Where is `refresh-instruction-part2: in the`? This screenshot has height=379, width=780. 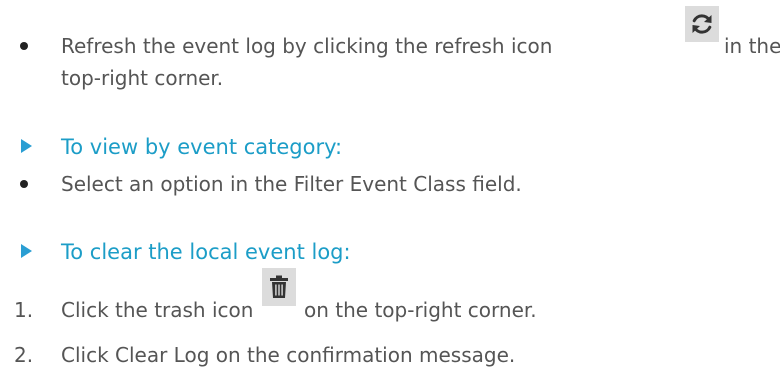
refresh-instruction-part2: in the is located at coordinates (752, 46).